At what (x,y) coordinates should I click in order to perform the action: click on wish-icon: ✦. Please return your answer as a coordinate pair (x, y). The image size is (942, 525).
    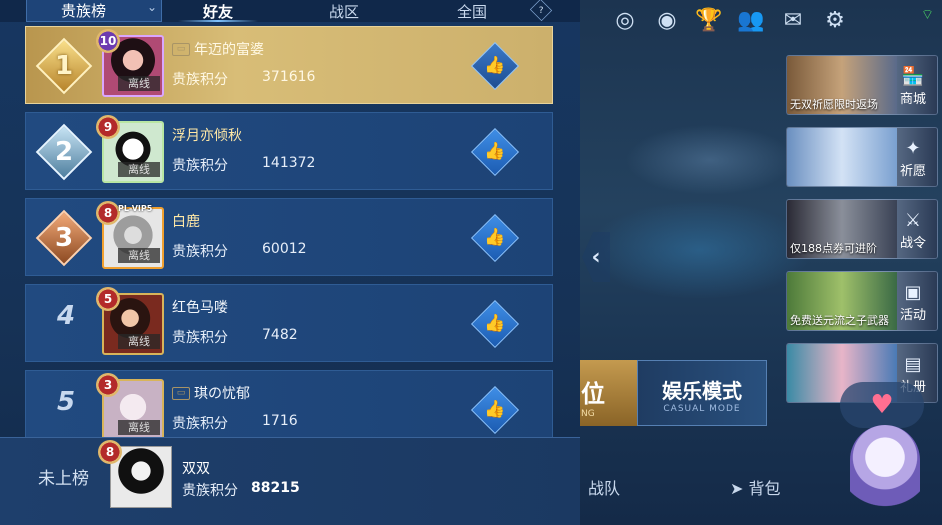
    Looking at the image, I should click on (913, 148).